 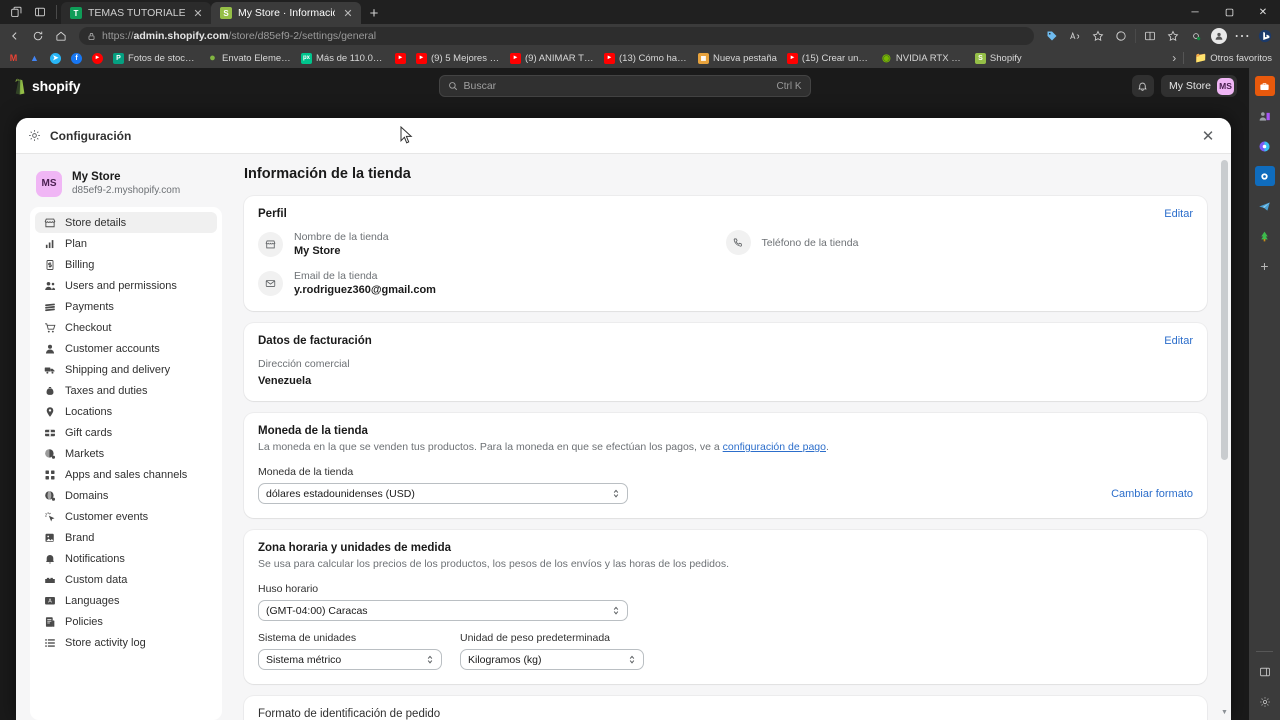 I want to click on outlook-icon, so click(x=1264, y=176).